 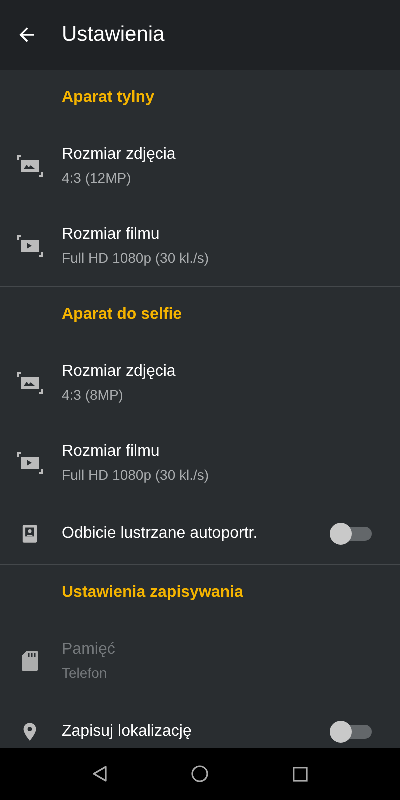 I want to click on portrait-icon, so click(x=30, y=533).